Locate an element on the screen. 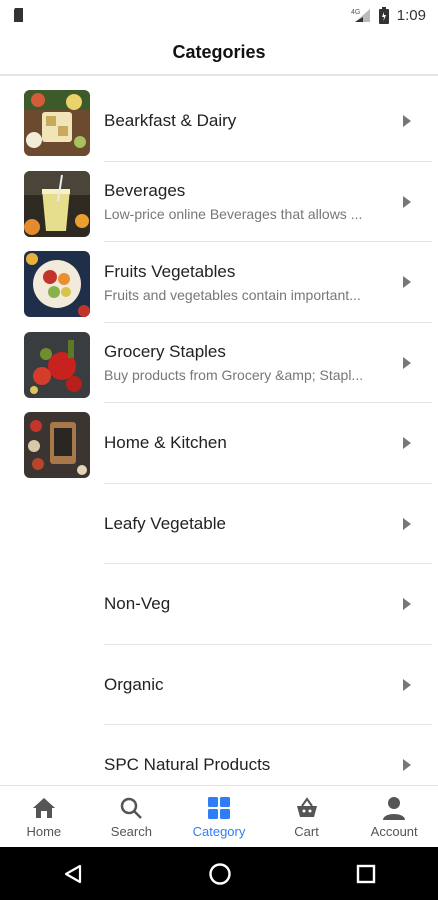  category-title: Home & Kitchen is located at coordinates (165, 442).